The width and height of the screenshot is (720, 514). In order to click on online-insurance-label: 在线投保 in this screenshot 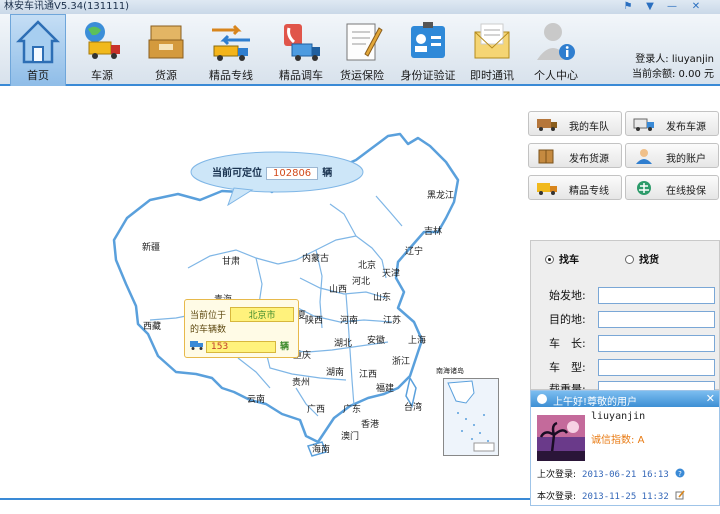, I will do `click(686, 191)`.